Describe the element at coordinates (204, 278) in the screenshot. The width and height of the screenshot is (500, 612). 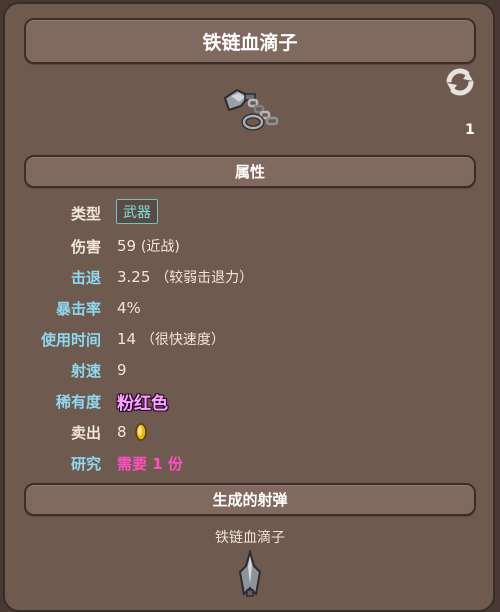
I see `knockback-note: （较弱击退力）` at that location.